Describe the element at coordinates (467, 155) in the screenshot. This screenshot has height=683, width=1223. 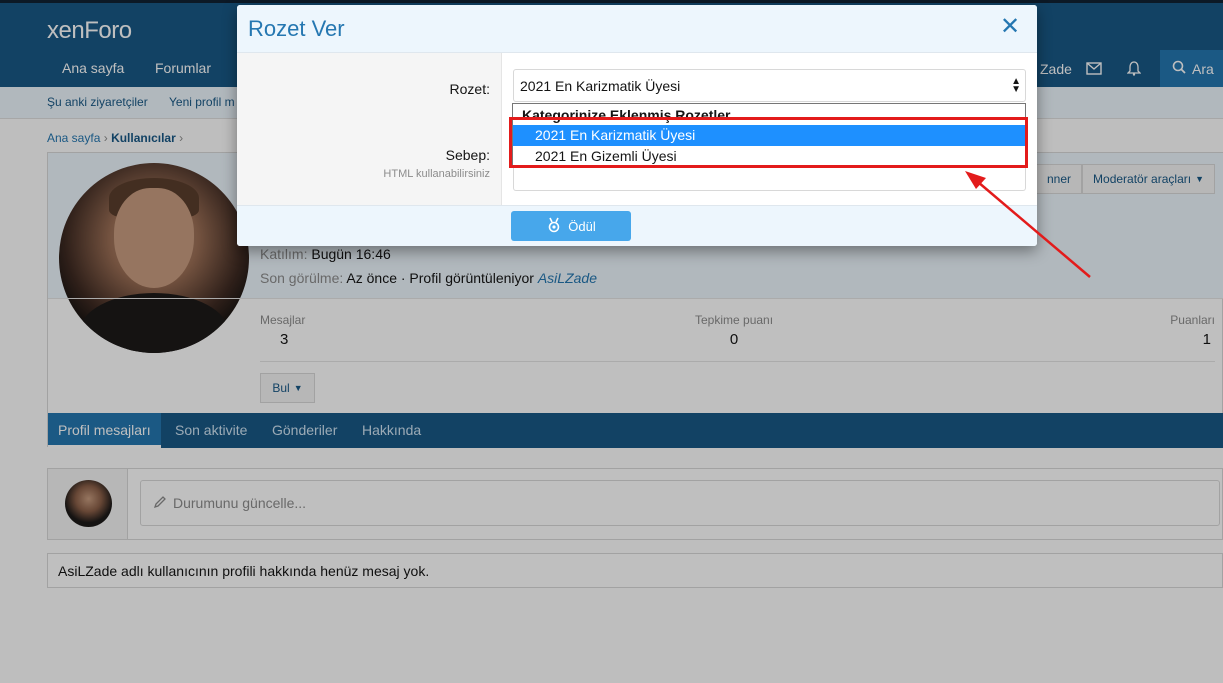
I see `reason-label: Sebep:` at that location.